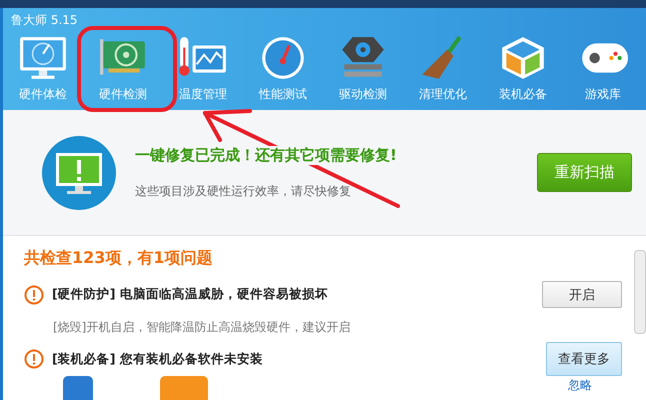 This screenshot has height=400, width=646. I want to click on issue-title: [硬件防护] 电脑面临高温威胁，硬件容易被损坏, so click(190, 294).